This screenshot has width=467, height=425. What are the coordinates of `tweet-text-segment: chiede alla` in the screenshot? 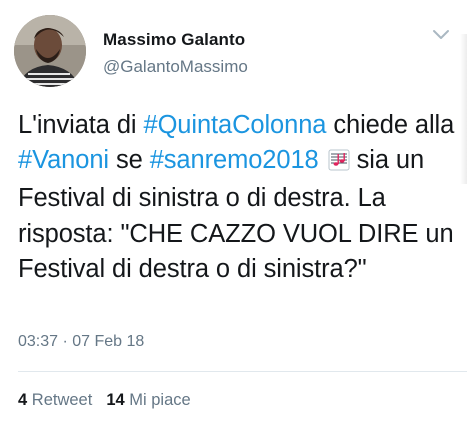 It's located at (390, 125).